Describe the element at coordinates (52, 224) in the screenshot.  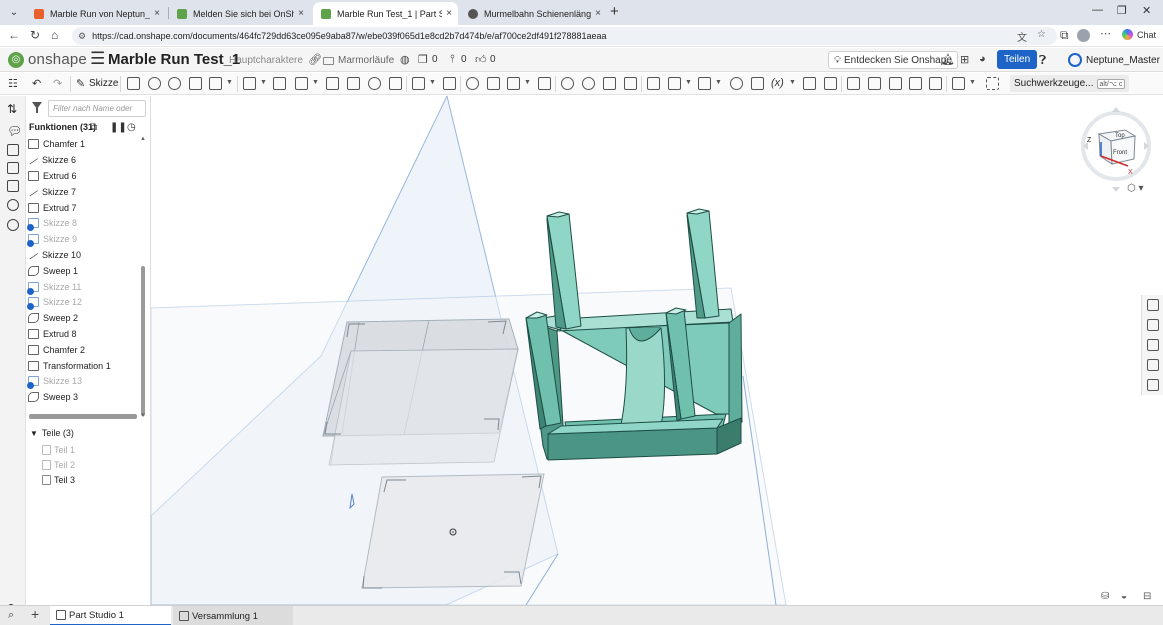
I see `feature-item: Skizze 8` at that location.